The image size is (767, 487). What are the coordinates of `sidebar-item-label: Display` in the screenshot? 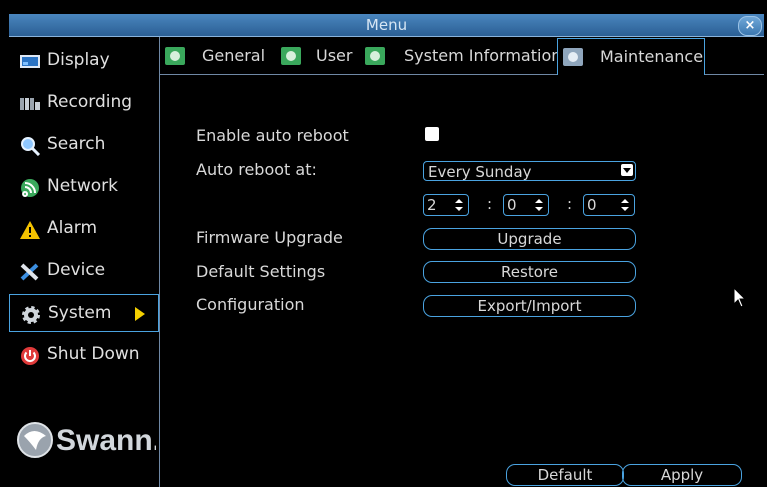 It's located at (78, 60).